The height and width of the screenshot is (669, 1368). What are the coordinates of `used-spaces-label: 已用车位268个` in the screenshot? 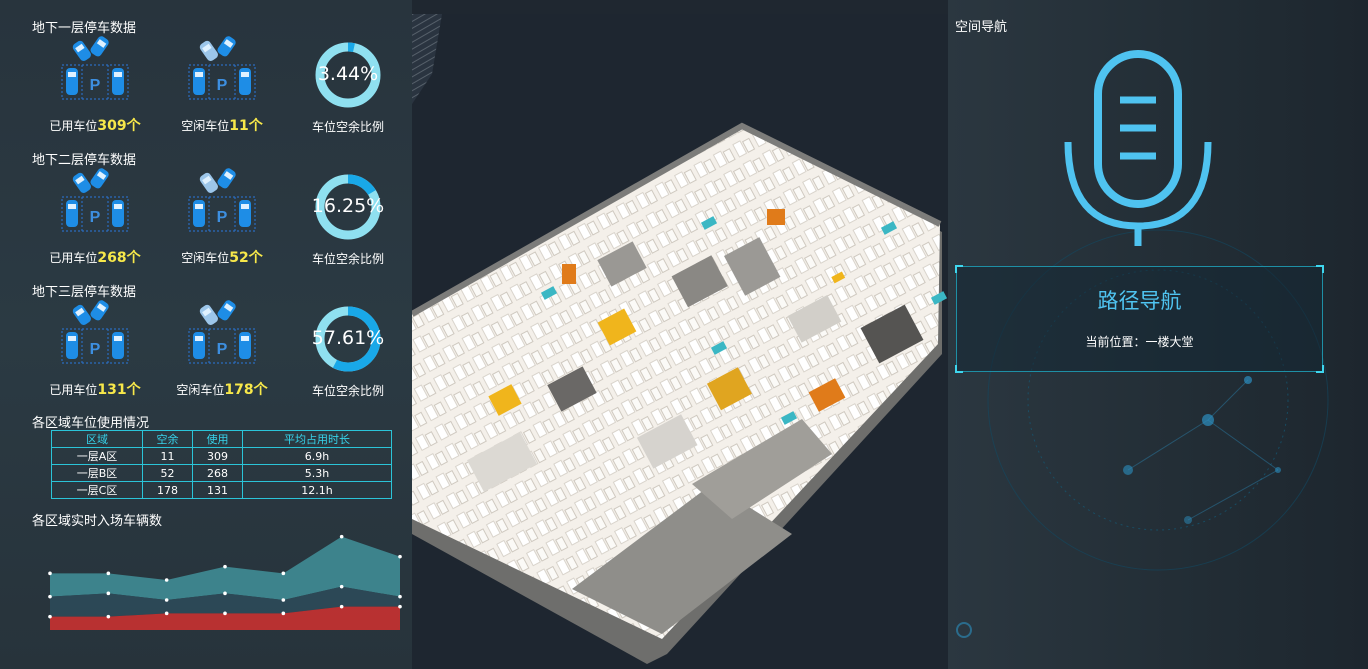 It's located at (95, 257).